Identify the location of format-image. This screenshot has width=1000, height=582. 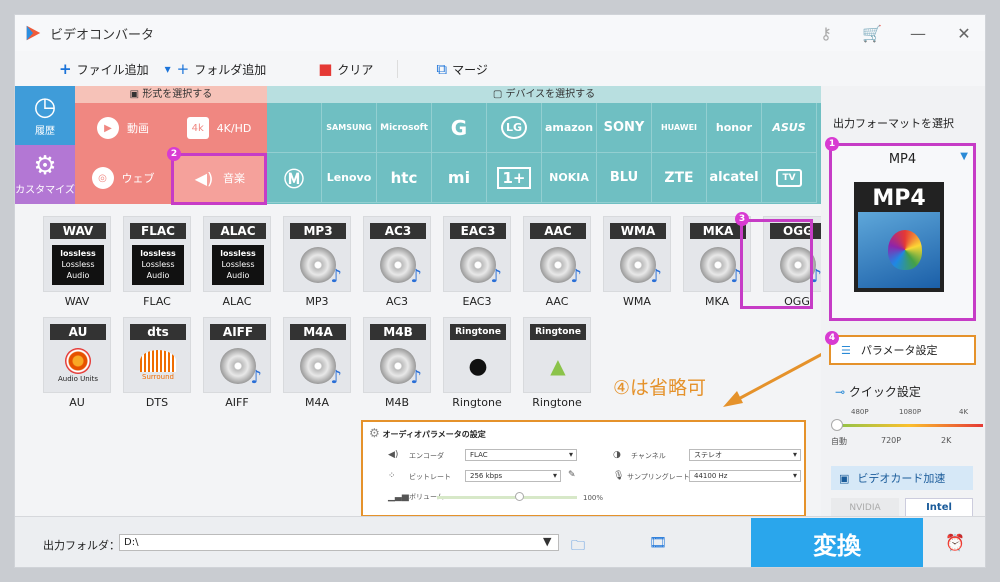
(318, 366).